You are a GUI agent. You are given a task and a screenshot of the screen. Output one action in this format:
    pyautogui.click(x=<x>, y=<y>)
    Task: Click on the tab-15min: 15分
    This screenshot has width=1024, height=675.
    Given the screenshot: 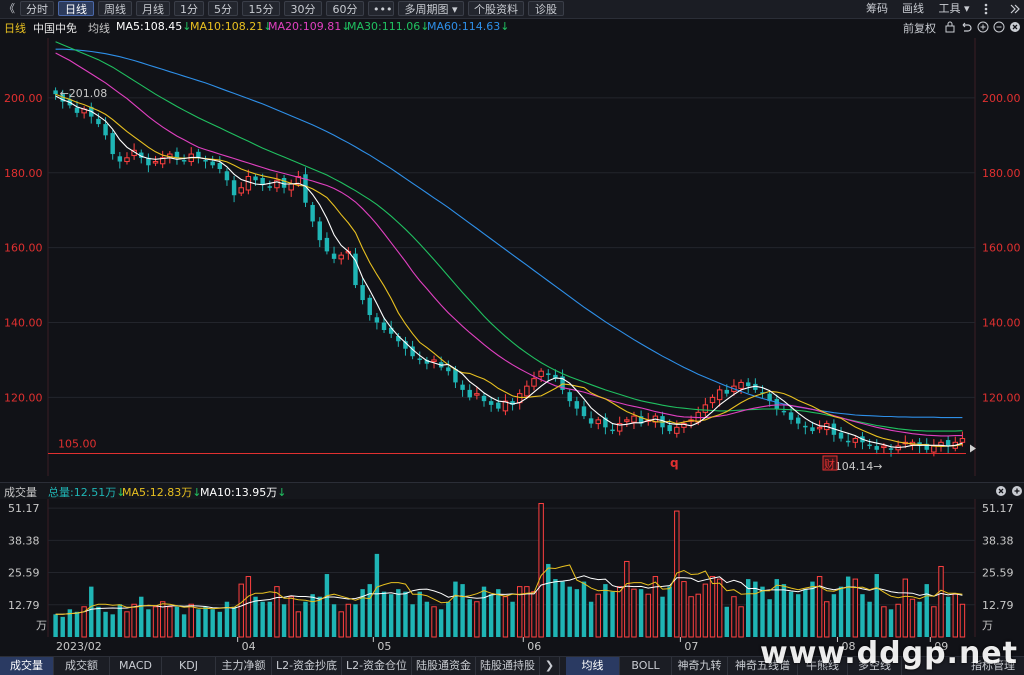 What is the action you would take?
    pyautogui.click(x=261, y=8)
    